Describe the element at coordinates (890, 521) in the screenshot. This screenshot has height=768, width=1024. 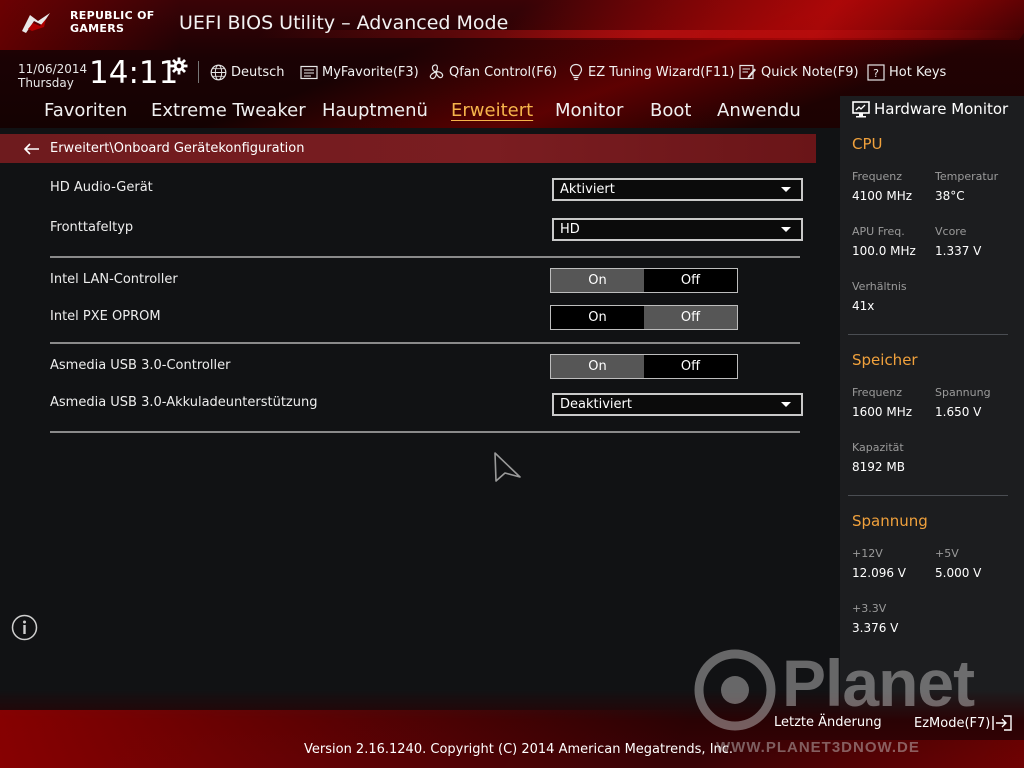
I see `voltage-section-title: Spannung` at that location.